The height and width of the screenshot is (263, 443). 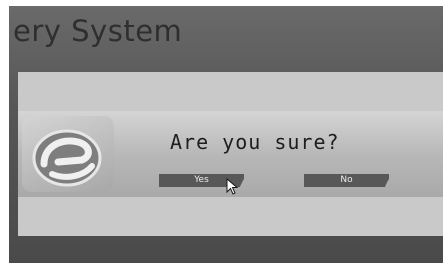 I want to click on confirm-question: Are you sure?, so click(x=255, y=142).